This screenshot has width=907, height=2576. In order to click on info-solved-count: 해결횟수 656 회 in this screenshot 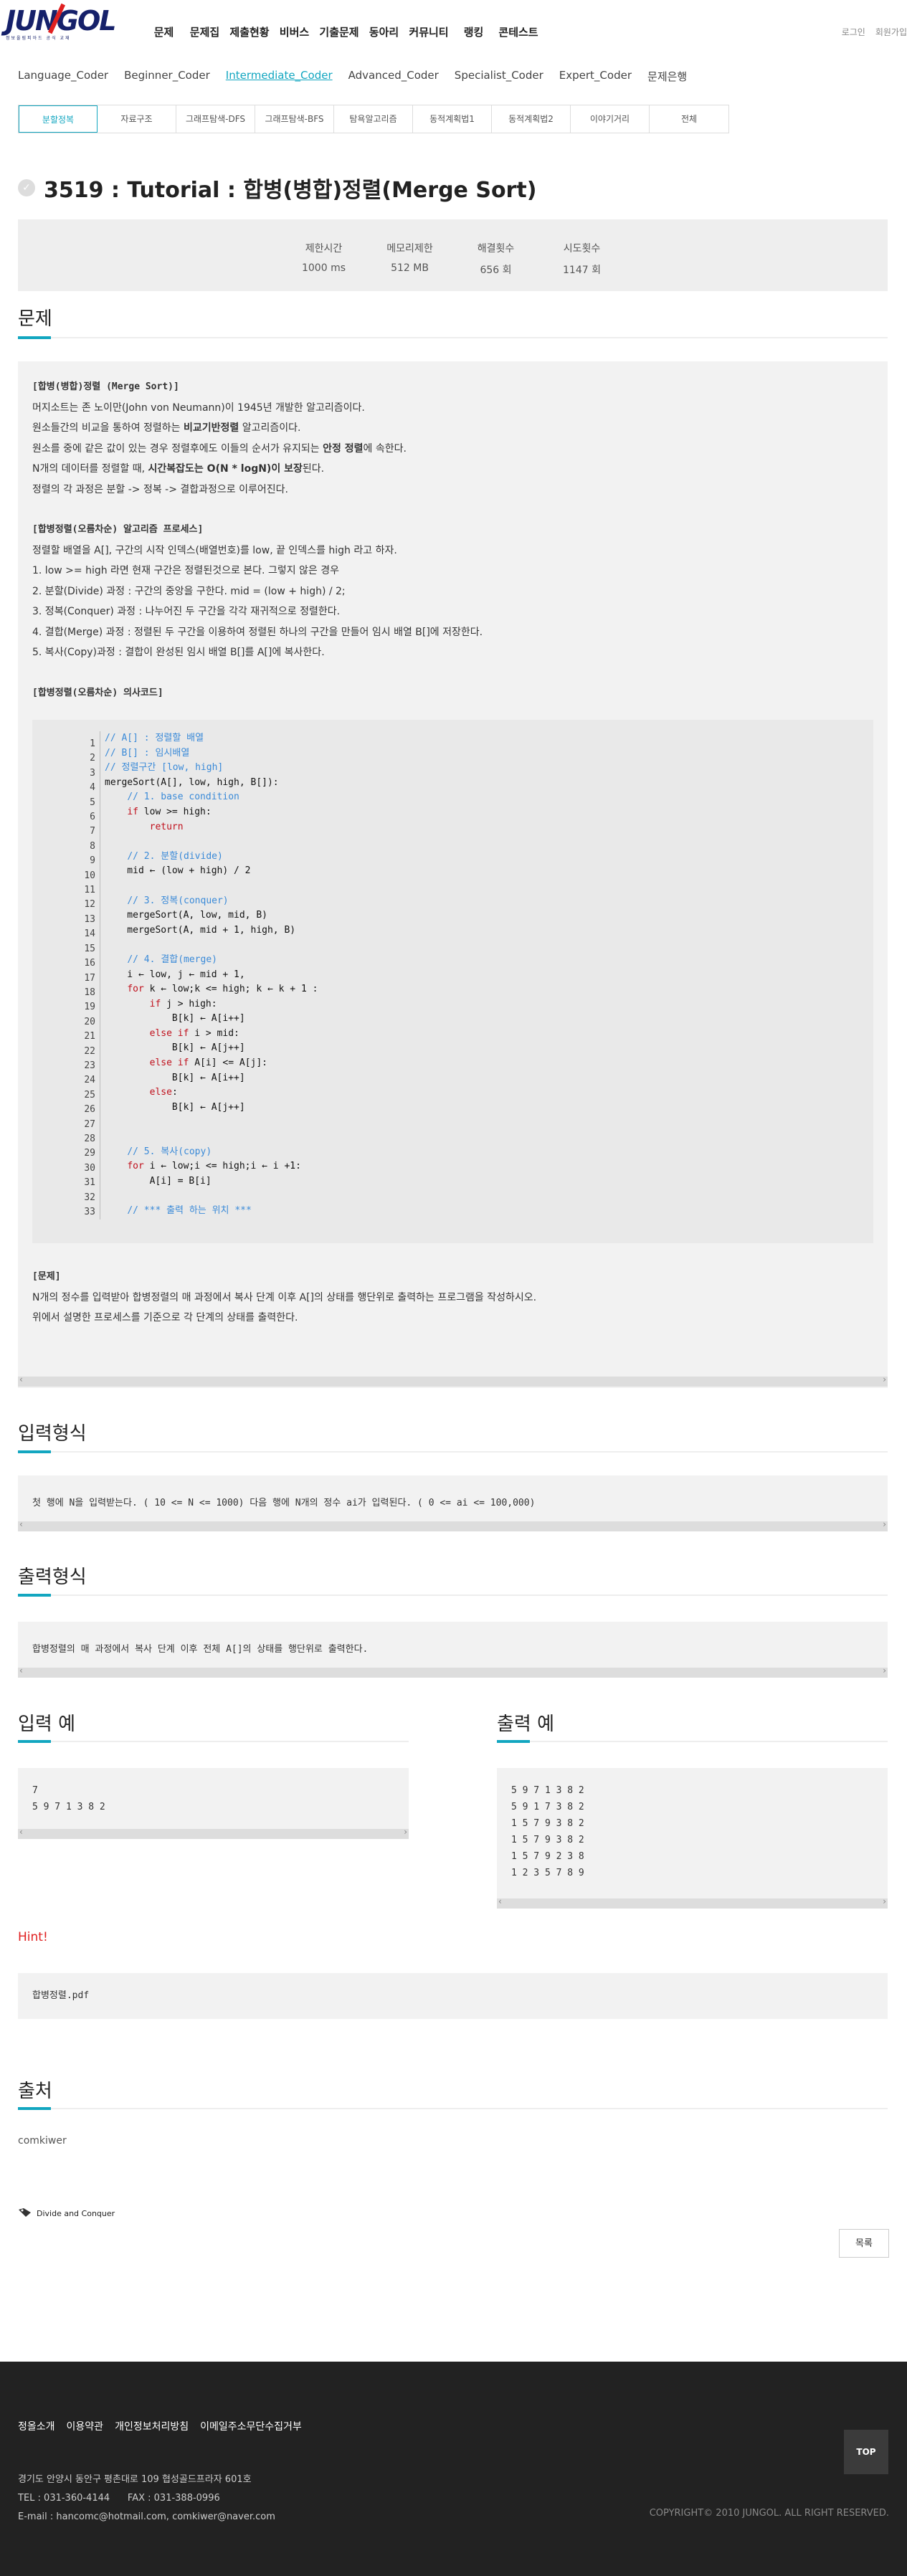, I will do `click(496, 266)`.